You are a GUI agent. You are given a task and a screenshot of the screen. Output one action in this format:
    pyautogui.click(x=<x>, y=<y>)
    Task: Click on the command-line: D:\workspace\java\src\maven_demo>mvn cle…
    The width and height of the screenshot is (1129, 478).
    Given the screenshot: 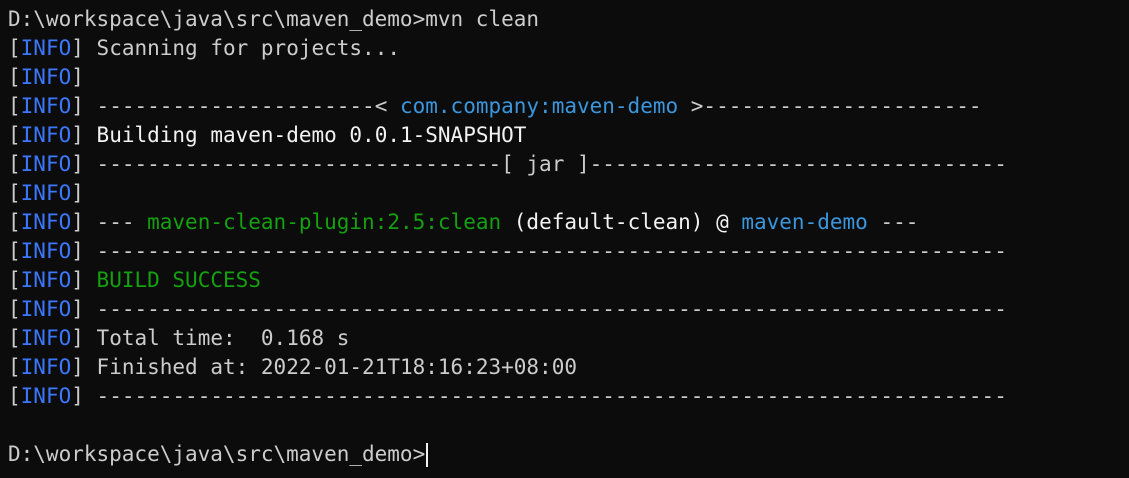 What is the action you would take?
    pyautogui.click(x=568, y=19)
    